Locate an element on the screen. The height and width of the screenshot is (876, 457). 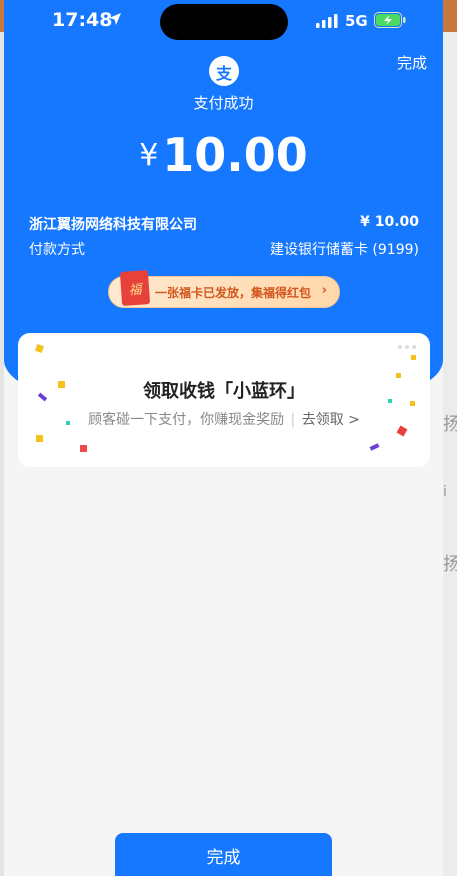
card-subtitle: 顾客碰一下支付，你赚现金奖励 | 去领取 > is located at coordinates (224, 419).